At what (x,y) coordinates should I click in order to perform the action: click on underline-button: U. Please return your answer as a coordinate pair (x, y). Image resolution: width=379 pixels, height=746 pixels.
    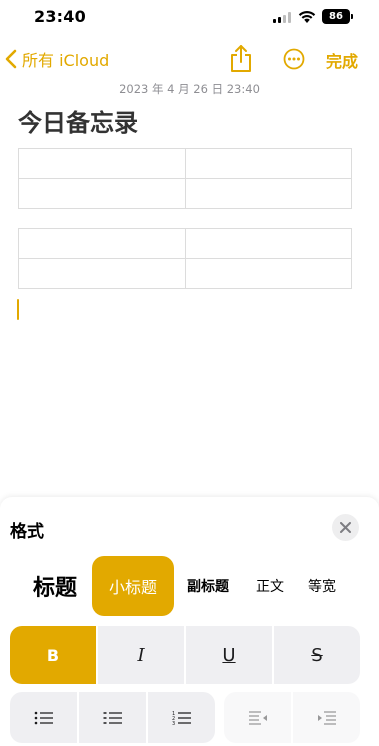
    Looking at the image, I should click on (229, 655).